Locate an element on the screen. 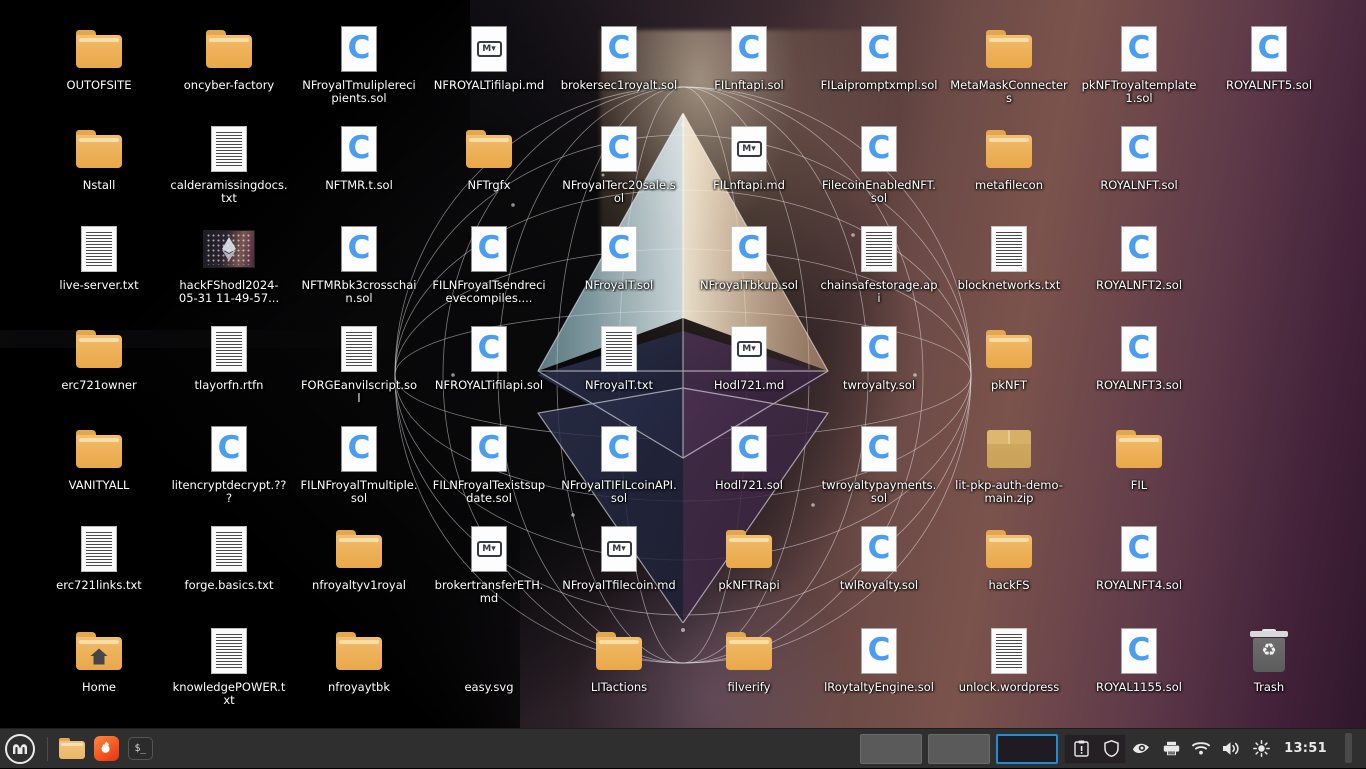 This screenshot has width=1366, height=769. desktop-icon: Ctwroyaltypayments.sol is located at coordinates (879, 464).